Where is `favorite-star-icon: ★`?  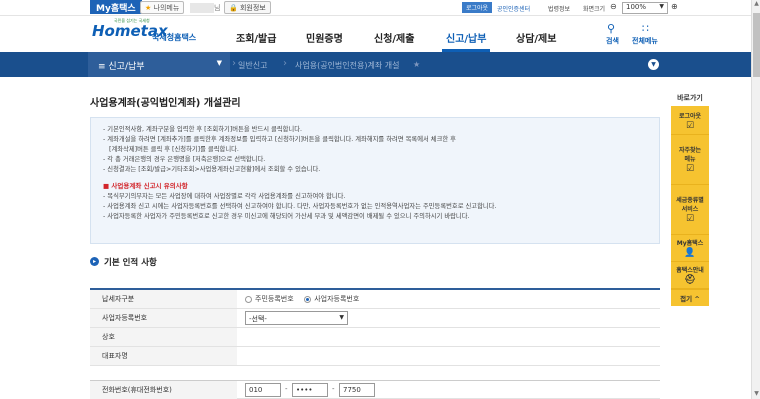 favorite-star-icon: ★ is located at coordinates (416, 64).